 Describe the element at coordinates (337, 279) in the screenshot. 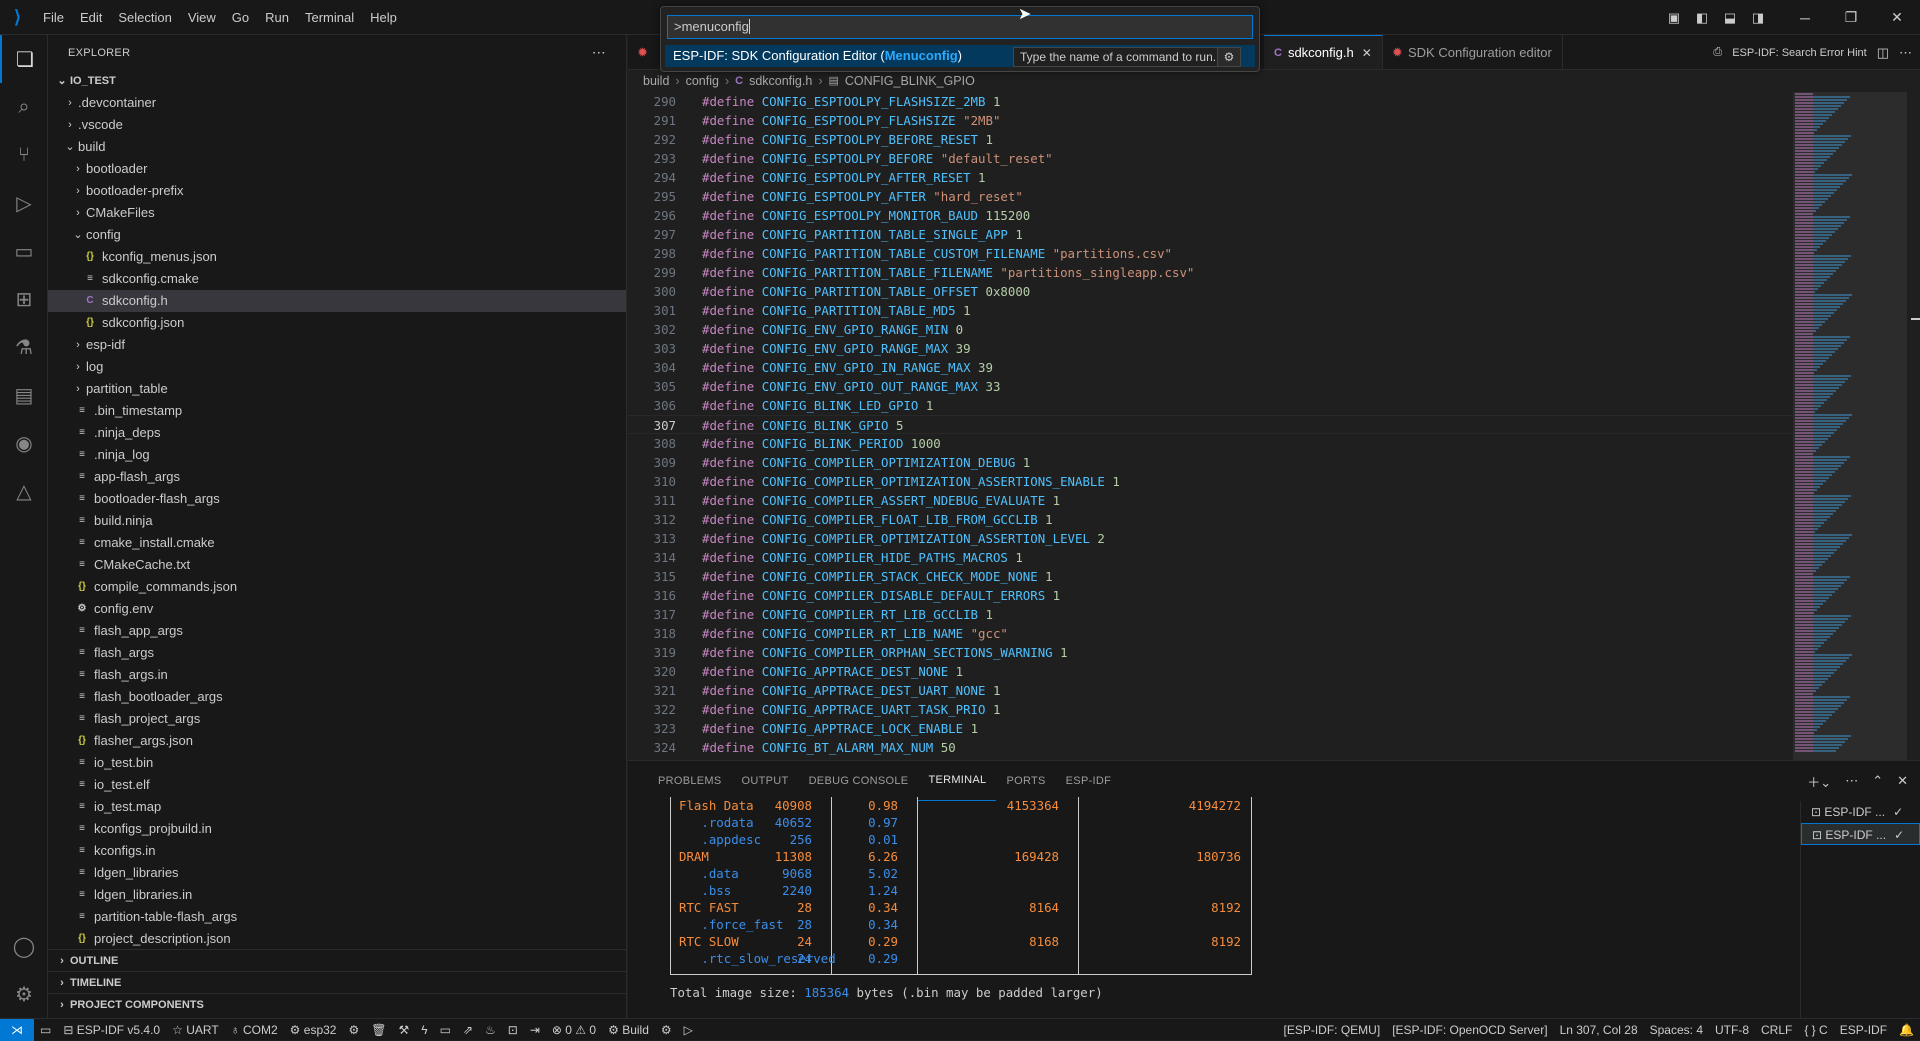

I see `file-item: ≡sdkconfig.cmake` at that location.